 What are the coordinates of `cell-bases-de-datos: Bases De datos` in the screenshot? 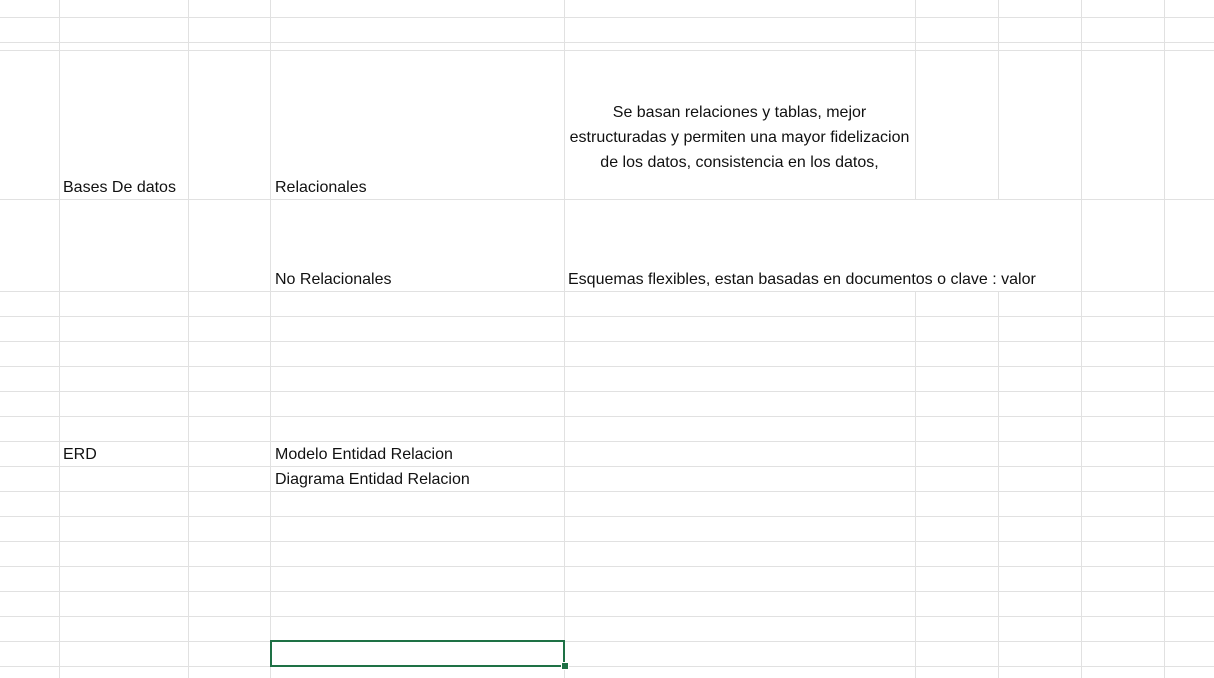 It's located at (119, 188).